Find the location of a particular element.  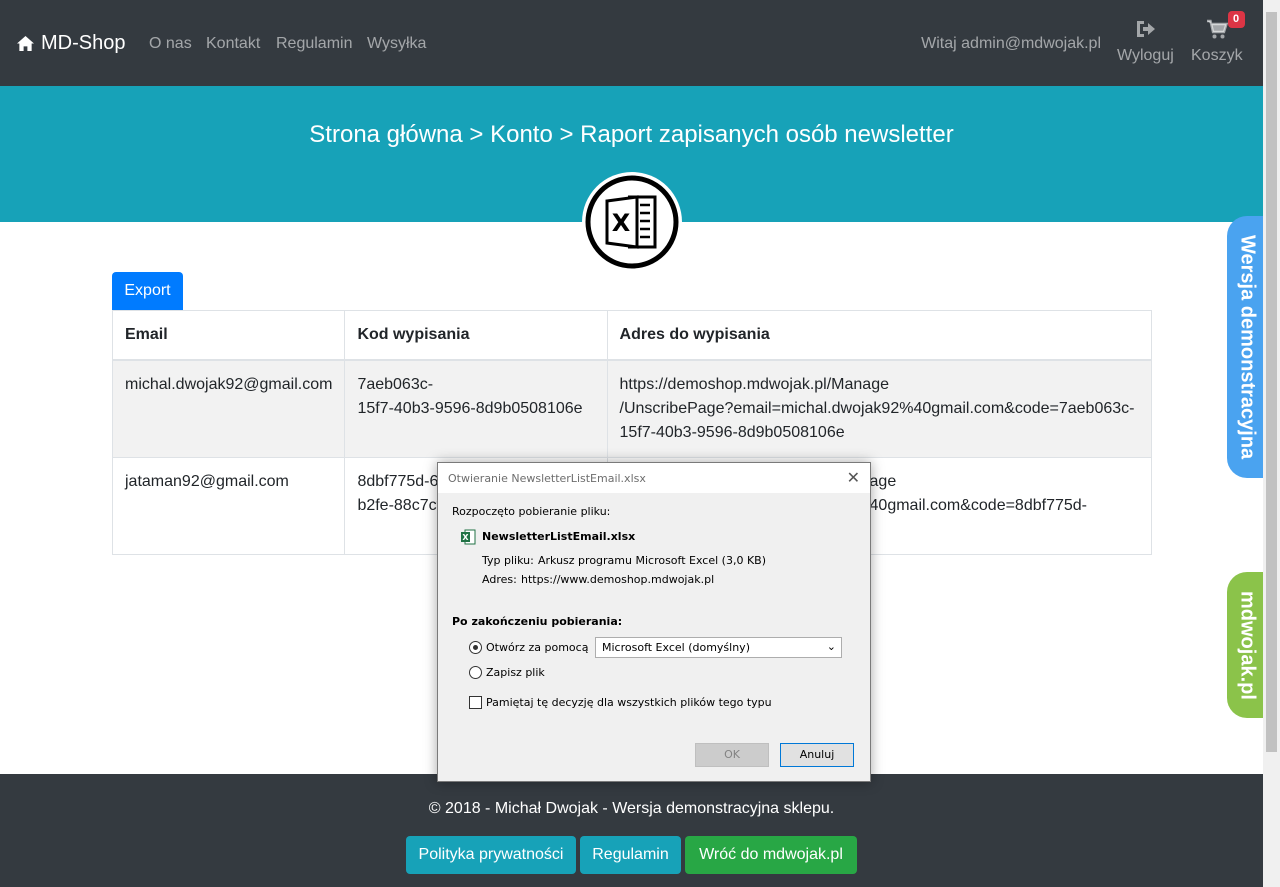

logout-button: Wyloguj is located at coordinates (1145, 41).